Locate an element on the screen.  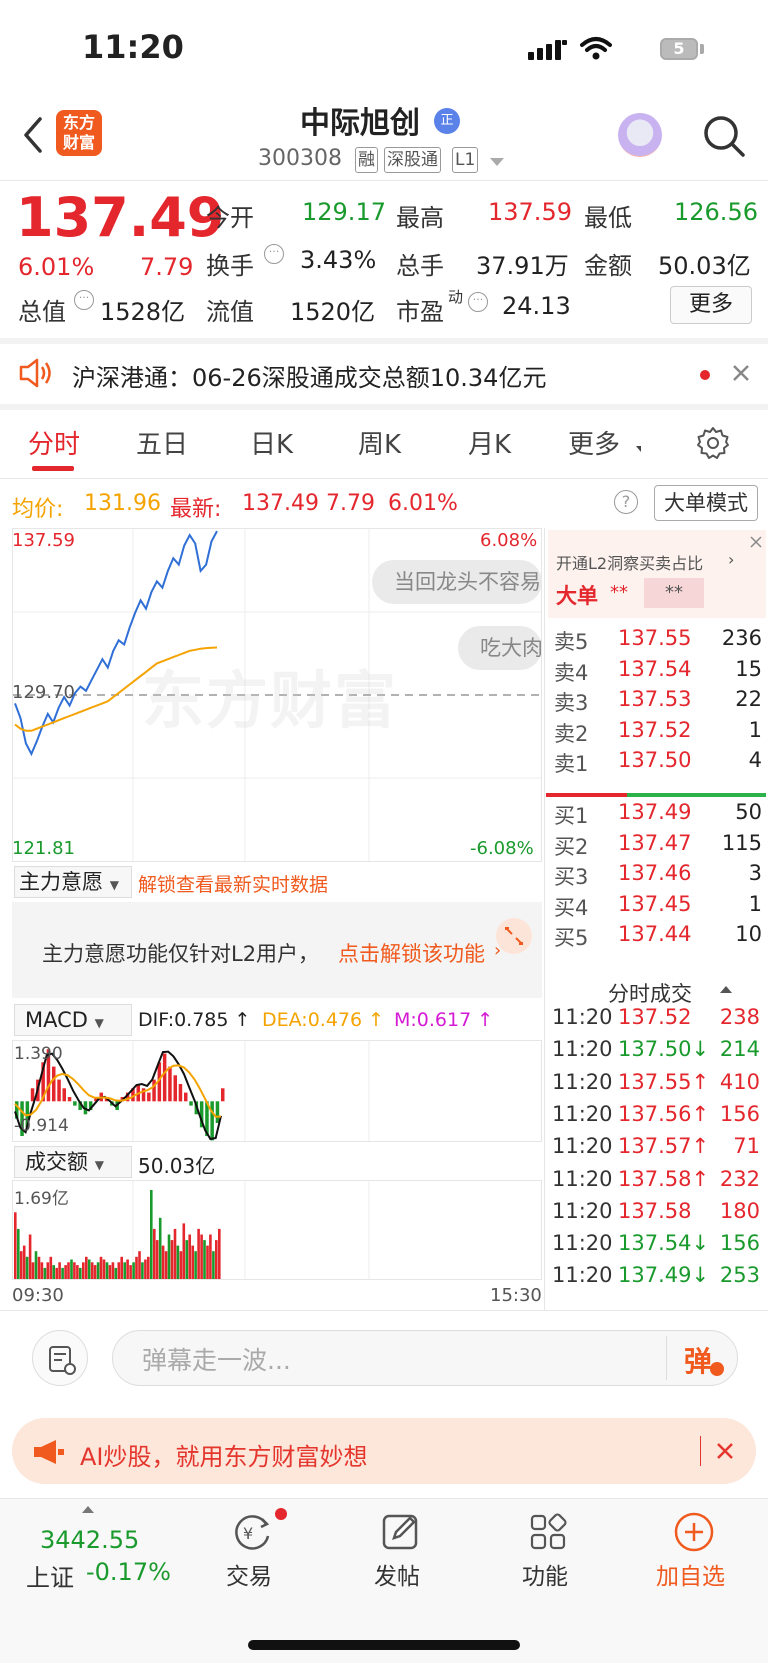
signal-icon is located at coordinates (548, 50).